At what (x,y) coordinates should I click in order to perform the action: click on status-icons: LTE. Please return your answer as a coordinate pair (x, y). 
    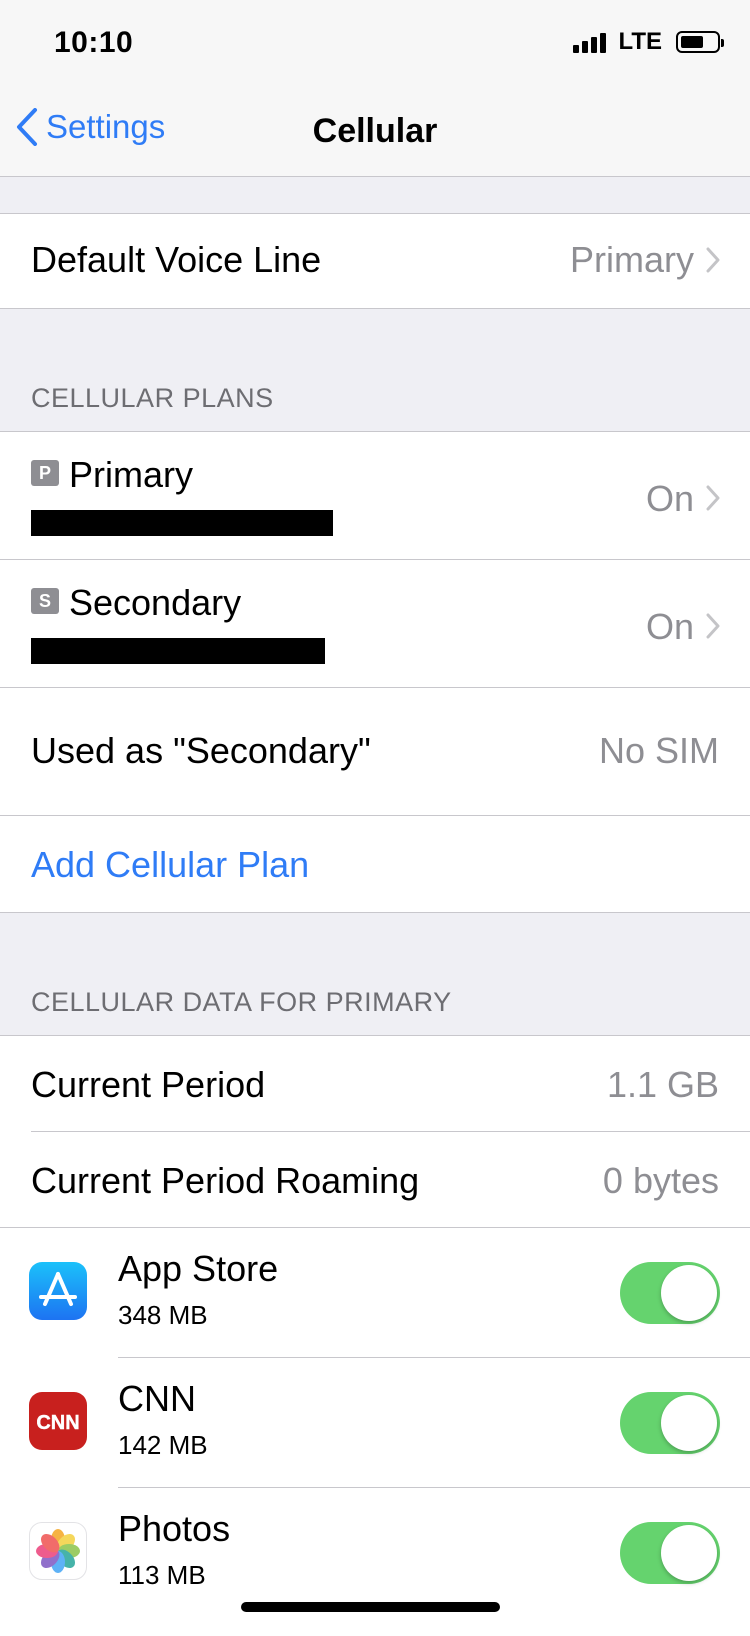
    Looking at the image, I should click on (648, 42).